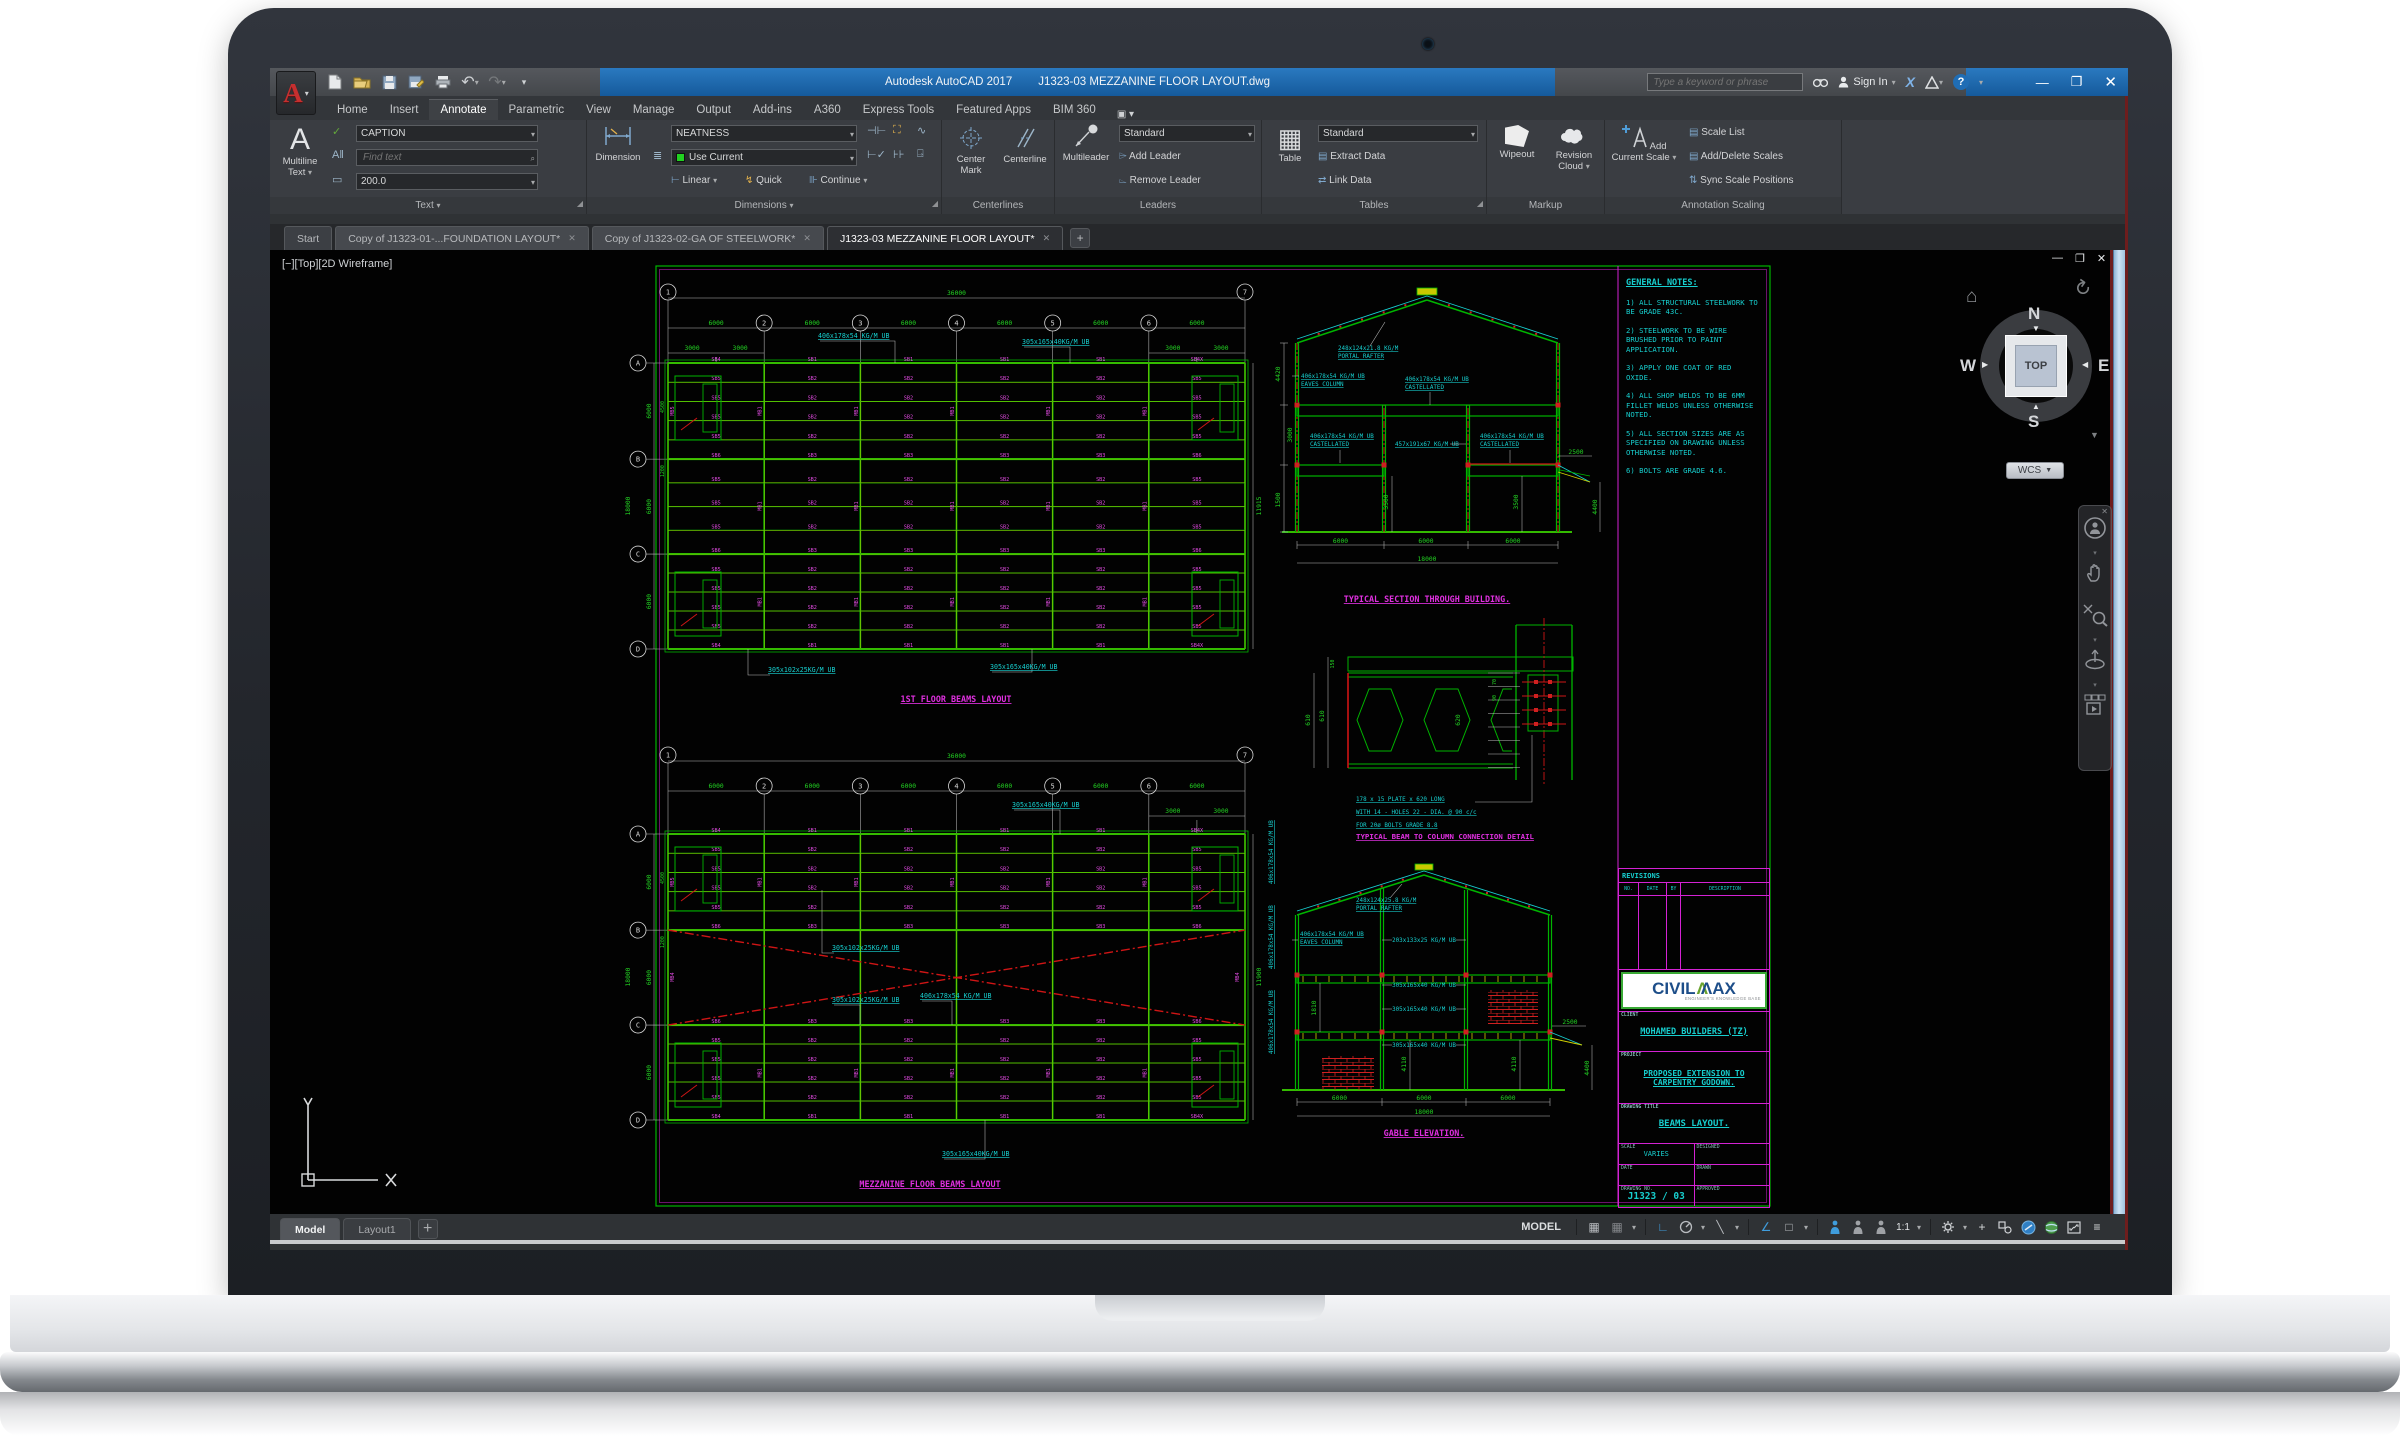  What do you see at coordinates (443, 82) in the screenshot?
I see `print-icon` at bounding box center [443, 82].